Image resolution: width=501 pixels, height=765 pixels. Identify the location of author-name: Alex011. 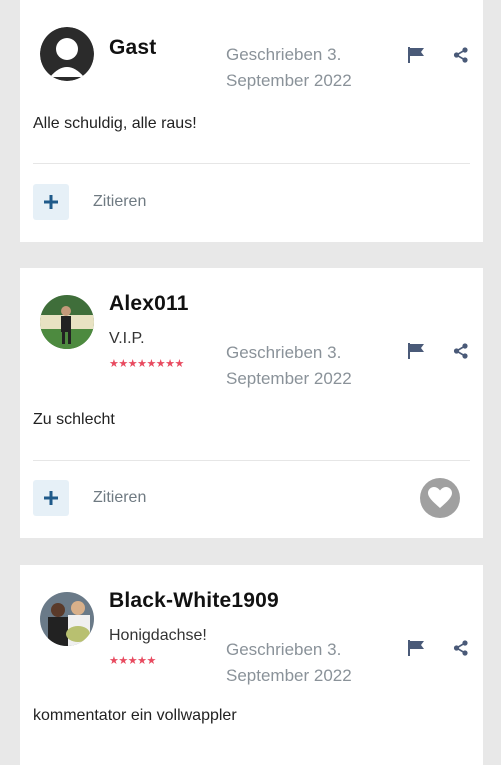
(149, 304).